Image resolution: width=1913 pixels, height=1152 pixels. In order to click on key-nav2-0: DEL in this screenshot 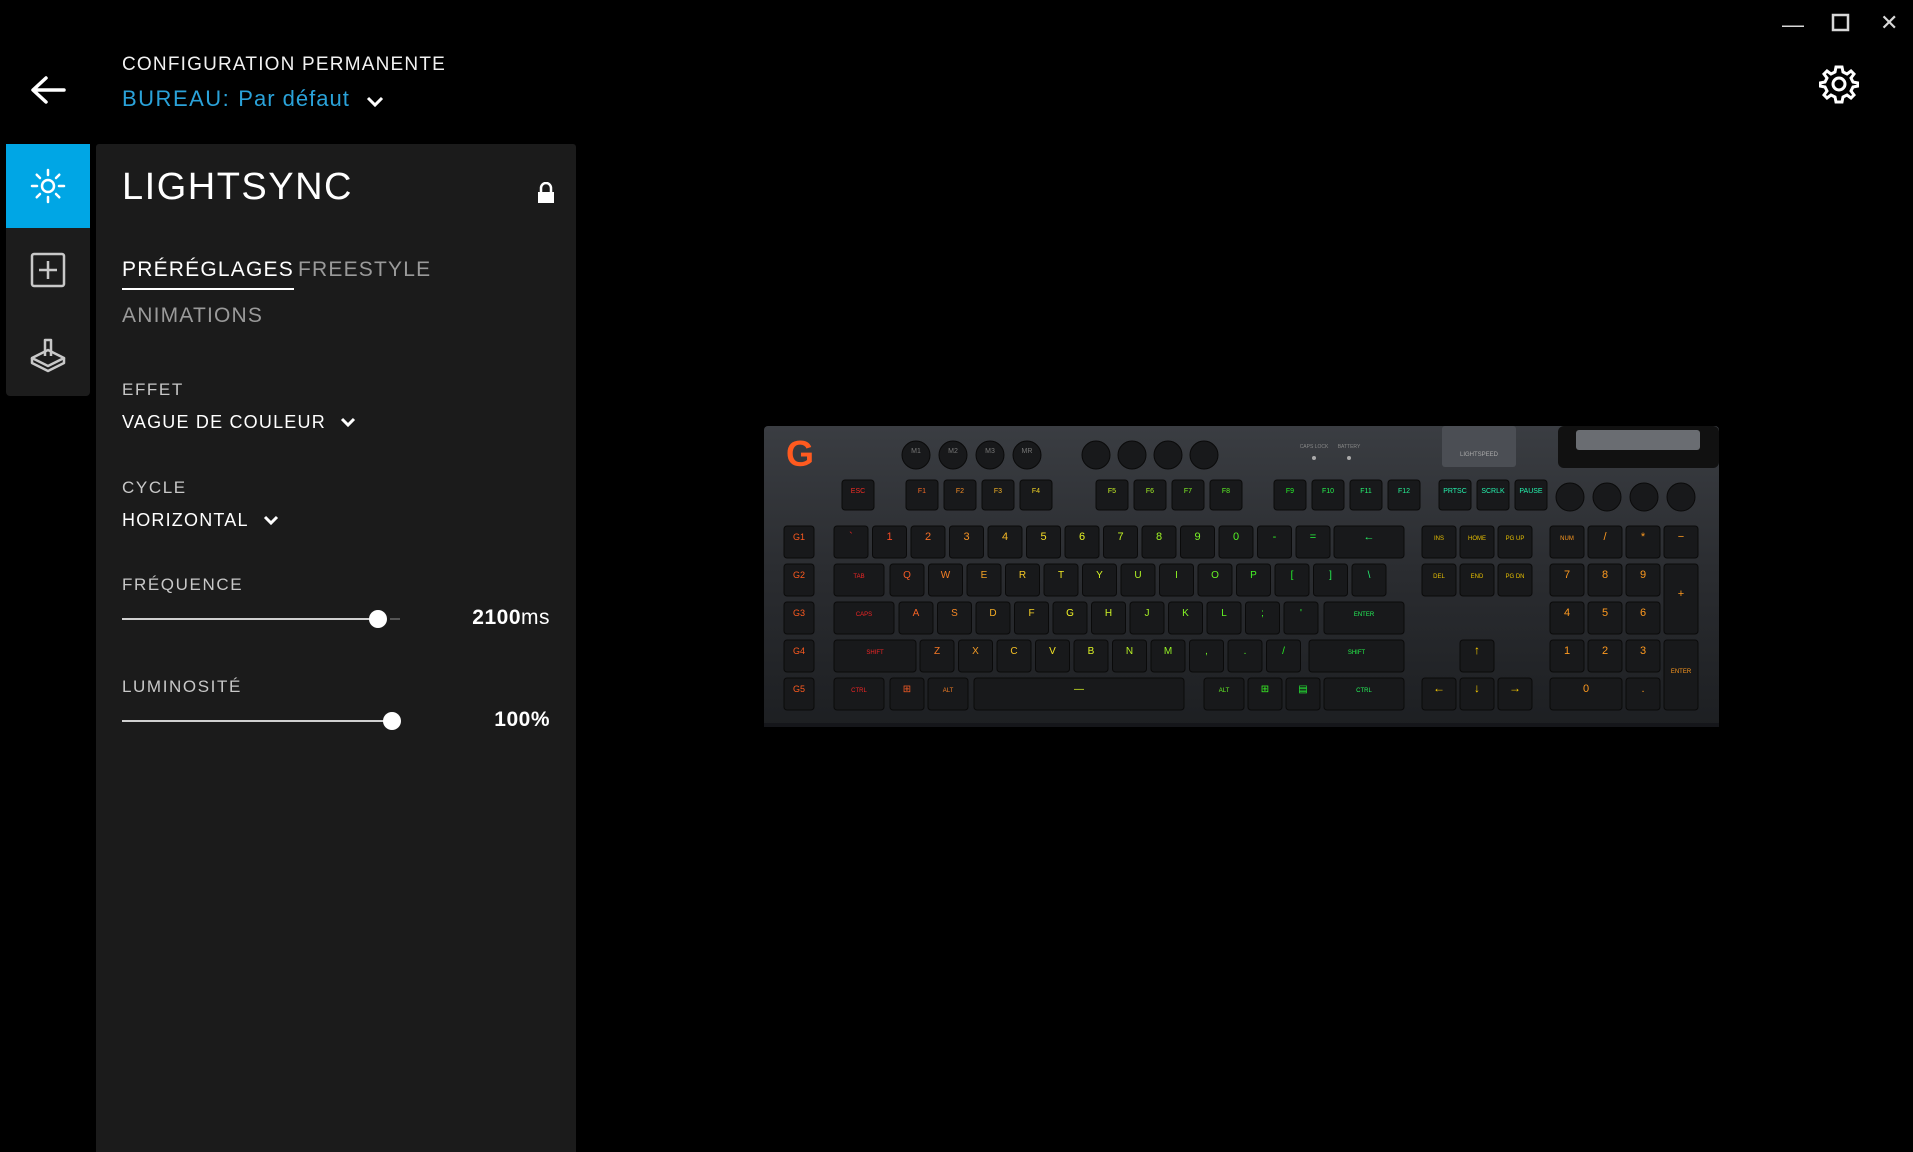, I will do `click(1439, 580)`.